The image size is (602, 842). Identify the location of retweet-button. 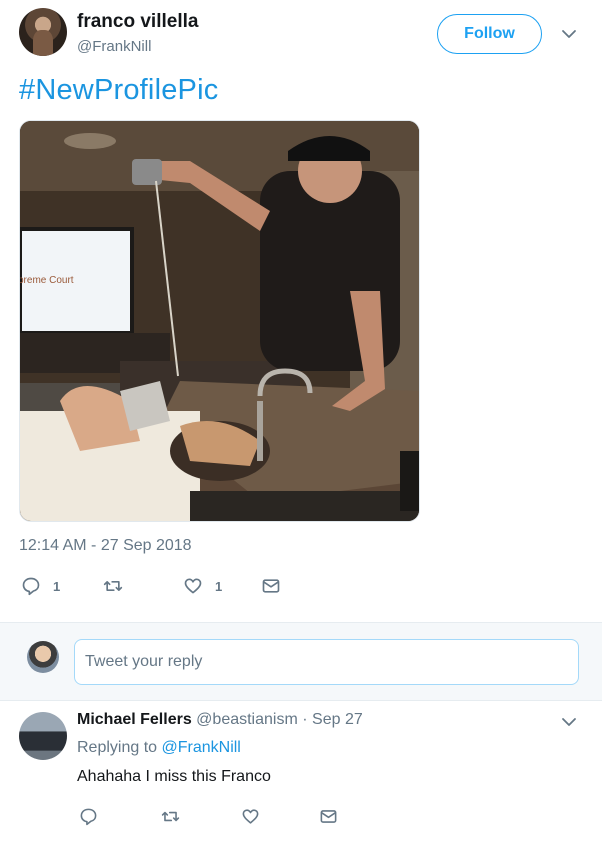
(119, 586).